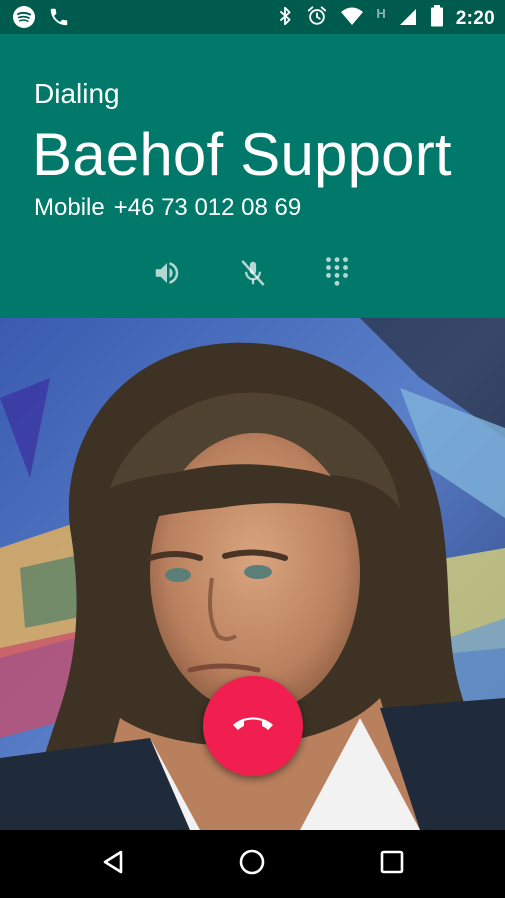  I want to click on navigation-bar, so click(252, 864).